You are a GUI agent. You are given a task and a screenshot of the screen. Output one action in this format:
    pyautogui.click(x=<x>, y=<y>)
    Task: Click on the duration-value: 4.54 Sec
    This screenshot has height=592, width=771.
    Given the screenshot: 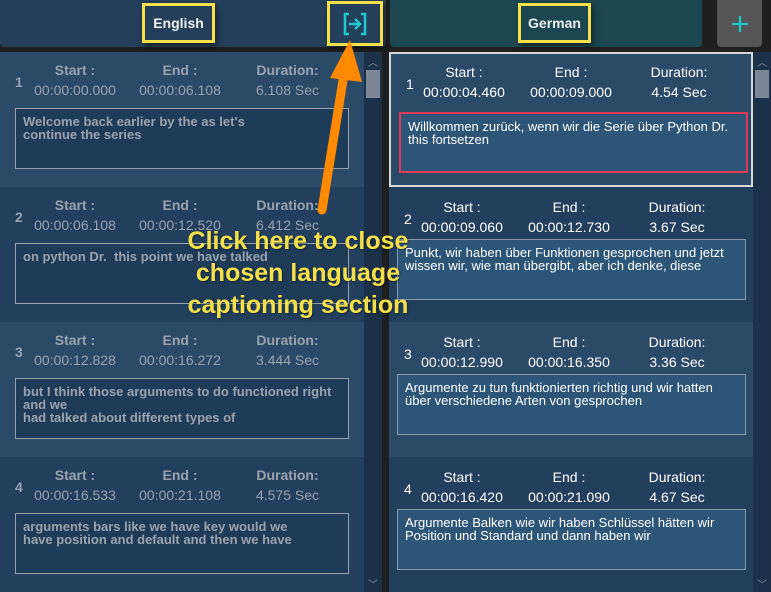 What is the action you would take?
    pyautogui.click(x=679, y=92)
    